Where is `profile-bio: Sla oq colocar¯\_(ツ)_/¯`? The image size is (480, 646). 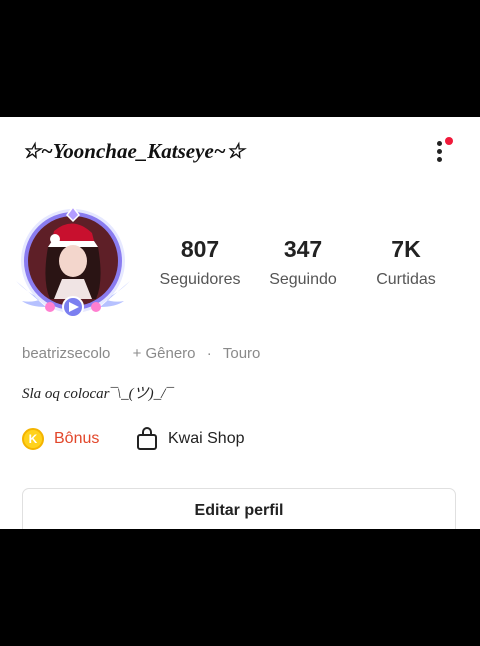
profile-bio: Sla oq colocar¯\_(ツ)_/¯ is located at coordinates (97, 394).